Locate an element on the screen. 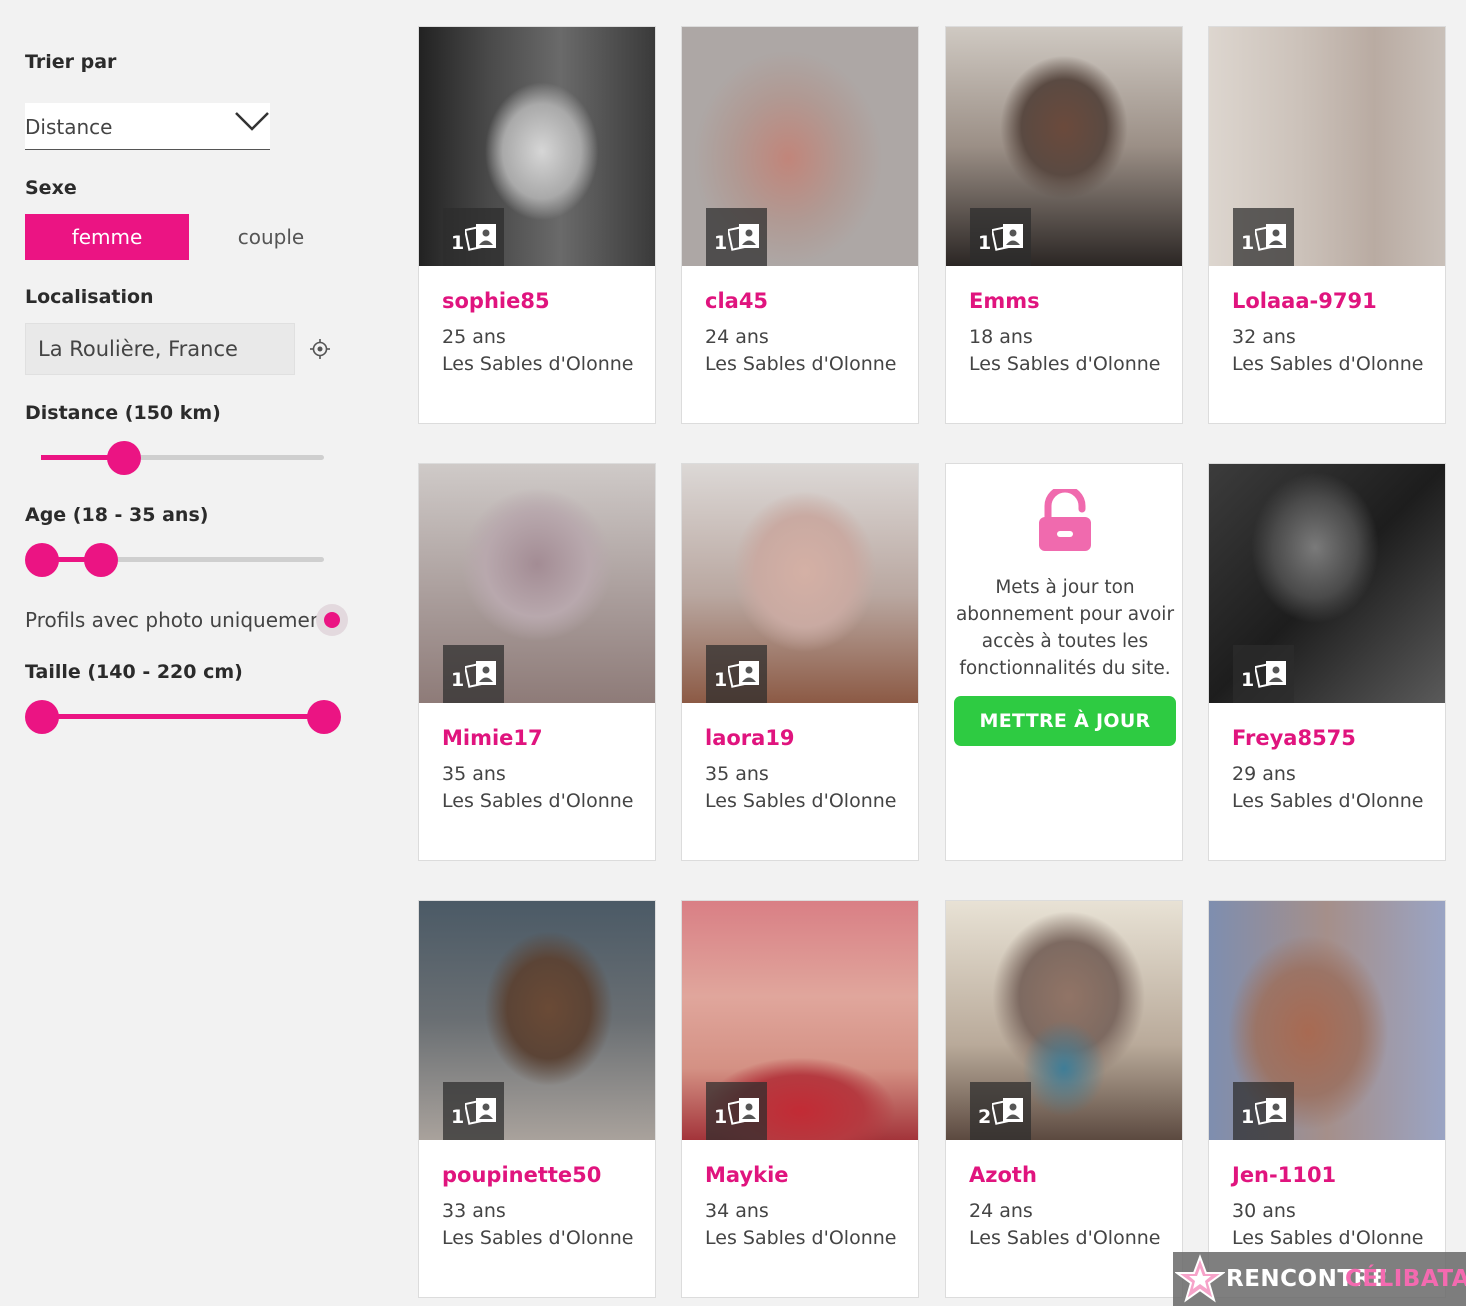  sex-option-femme: femme is located at coordinates (107, 237).